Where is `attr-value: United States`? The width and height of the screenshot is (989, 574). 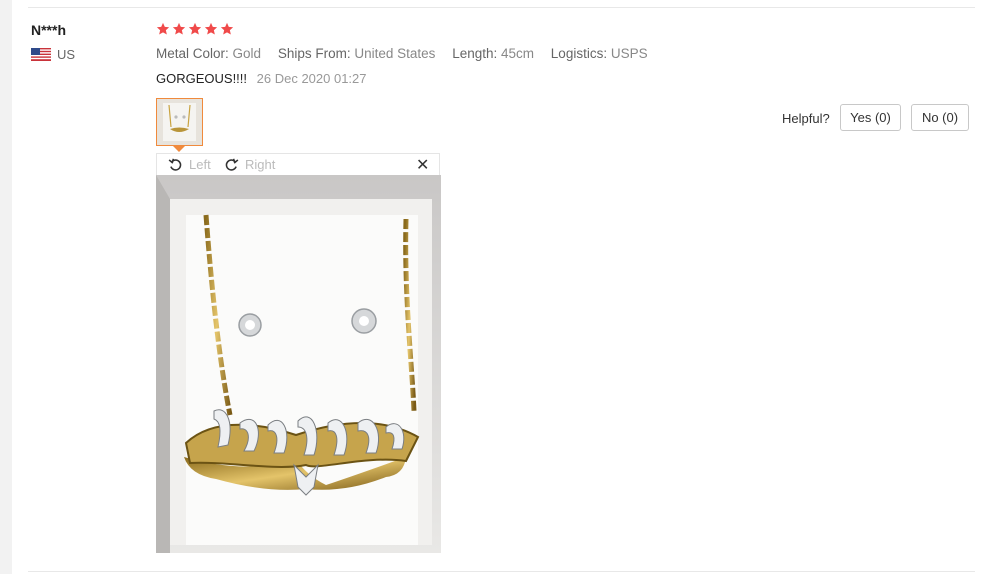
attr-value: United States is located at coordinates (395, 53).